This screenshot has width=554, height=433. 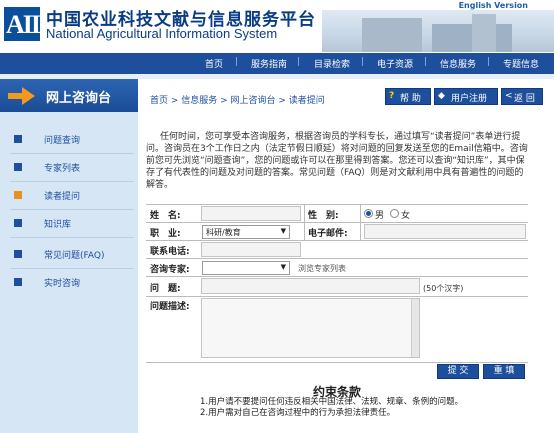 I want to click on register-button: ◆ 用户注册, so click(x=466, y=96).